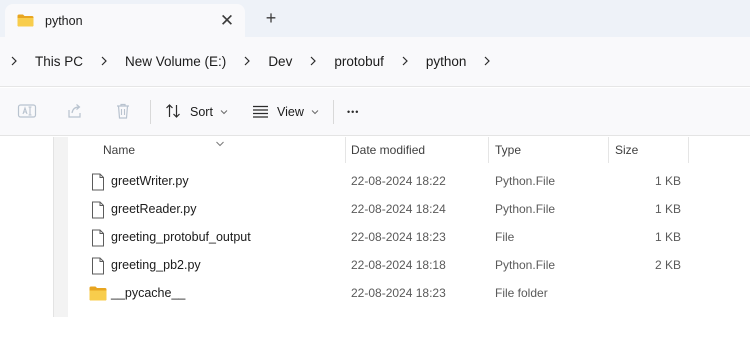 The height and width of the screenshot is (337, 750). I want to click on trash-icon, so click(123, 112).